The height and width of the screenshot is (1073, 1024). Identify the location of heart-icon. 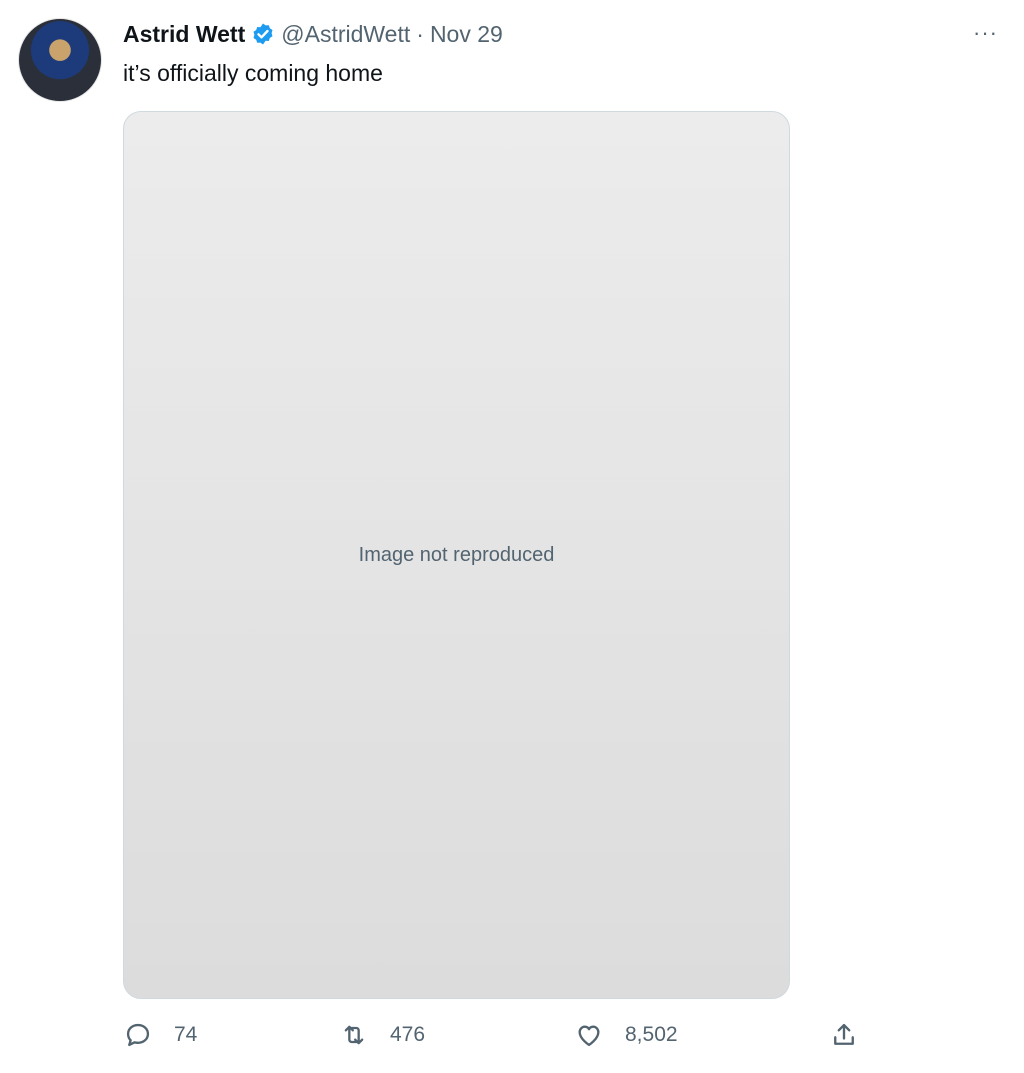
(589, 1036).